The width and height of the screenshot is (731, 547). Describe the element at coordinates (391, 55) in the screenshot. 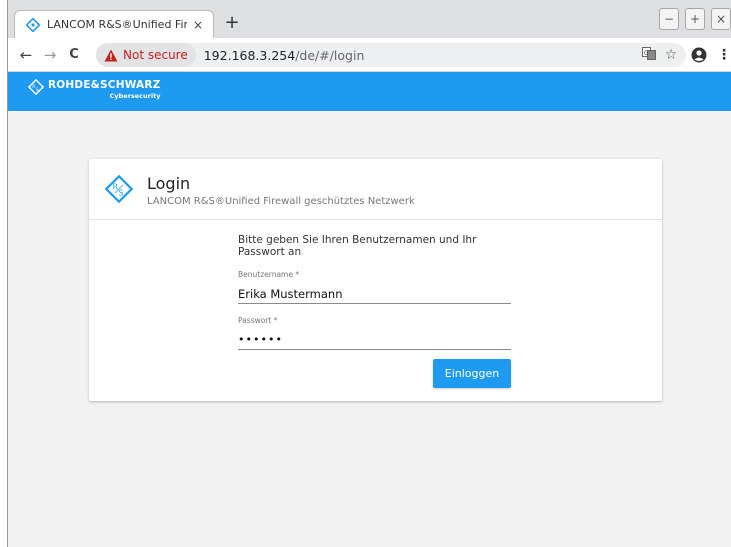

I see `address-bar: Not secure 192.168.3.254/de/#/login G ☆` at that location.